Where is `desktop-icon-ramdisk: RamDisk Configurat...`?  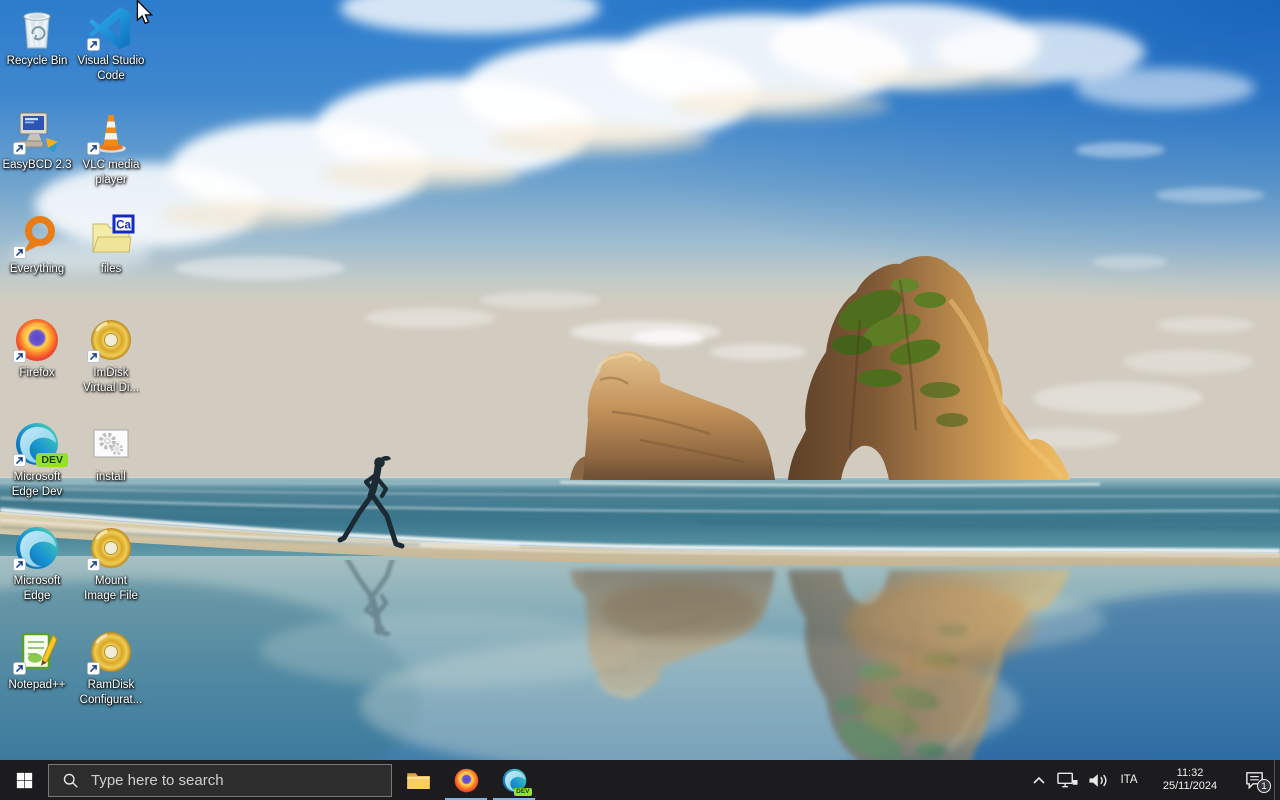
desktop-icon-ramdisk: RamDisk Configurat... is located at coordinates (111, 680).